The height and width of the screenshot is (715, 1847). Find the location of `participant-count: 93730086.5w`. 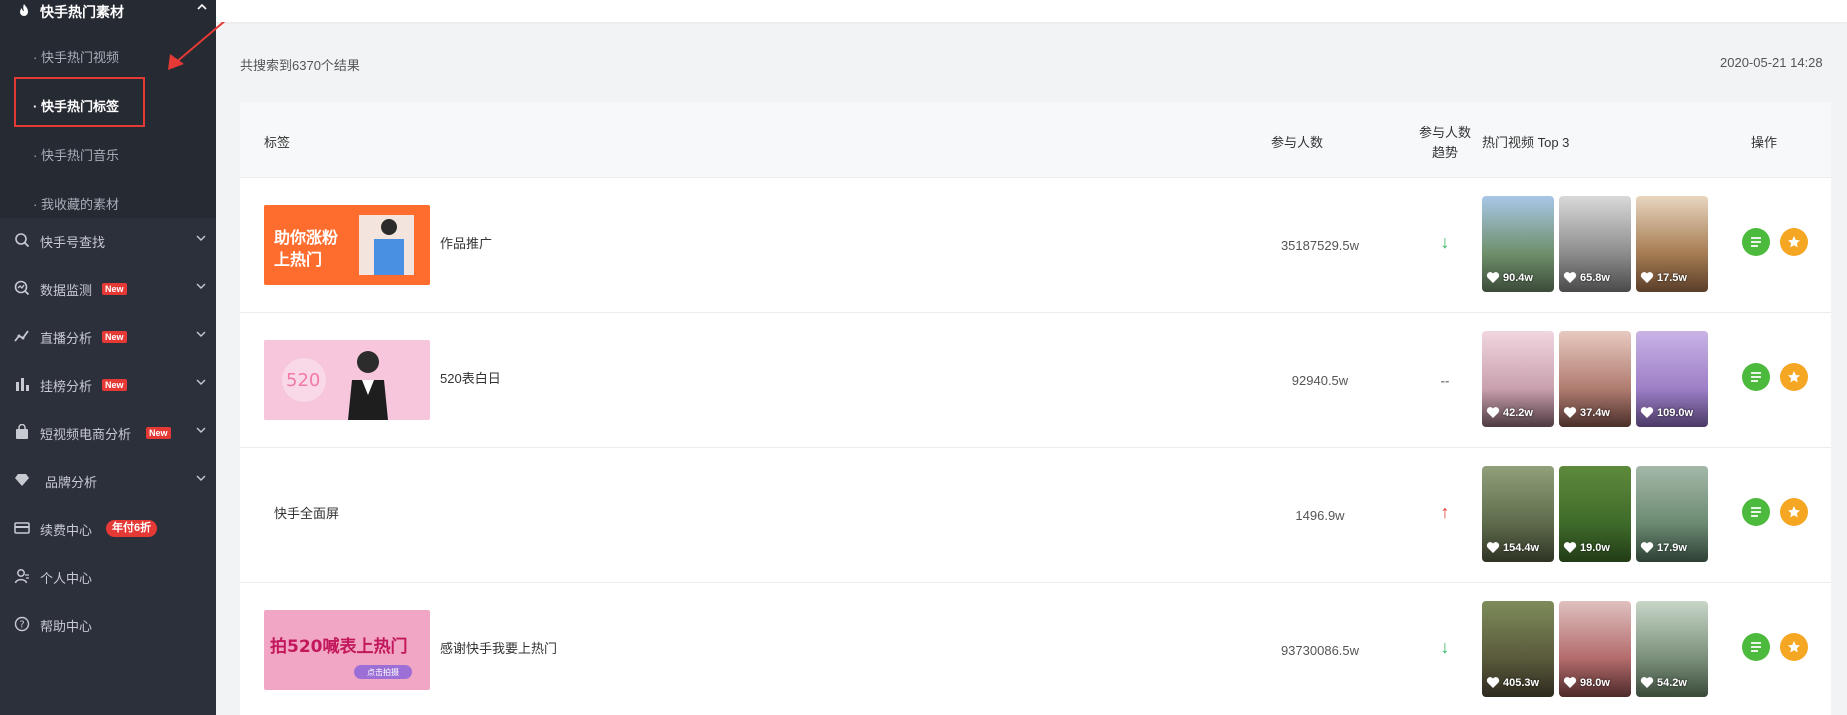

participant-count: 93730086.5w is located at coordinates (1320, 650).